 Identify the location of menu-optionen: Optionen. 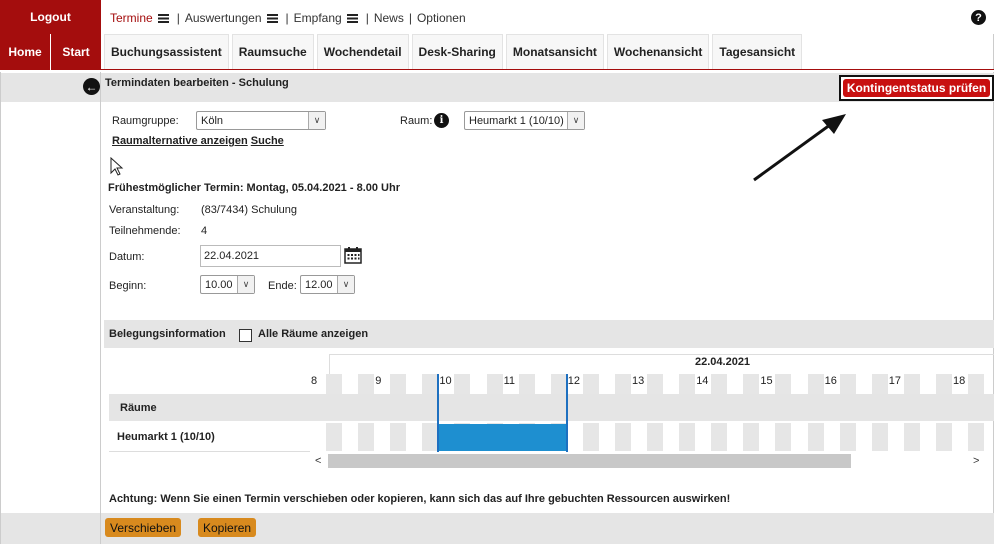
(441, 18).